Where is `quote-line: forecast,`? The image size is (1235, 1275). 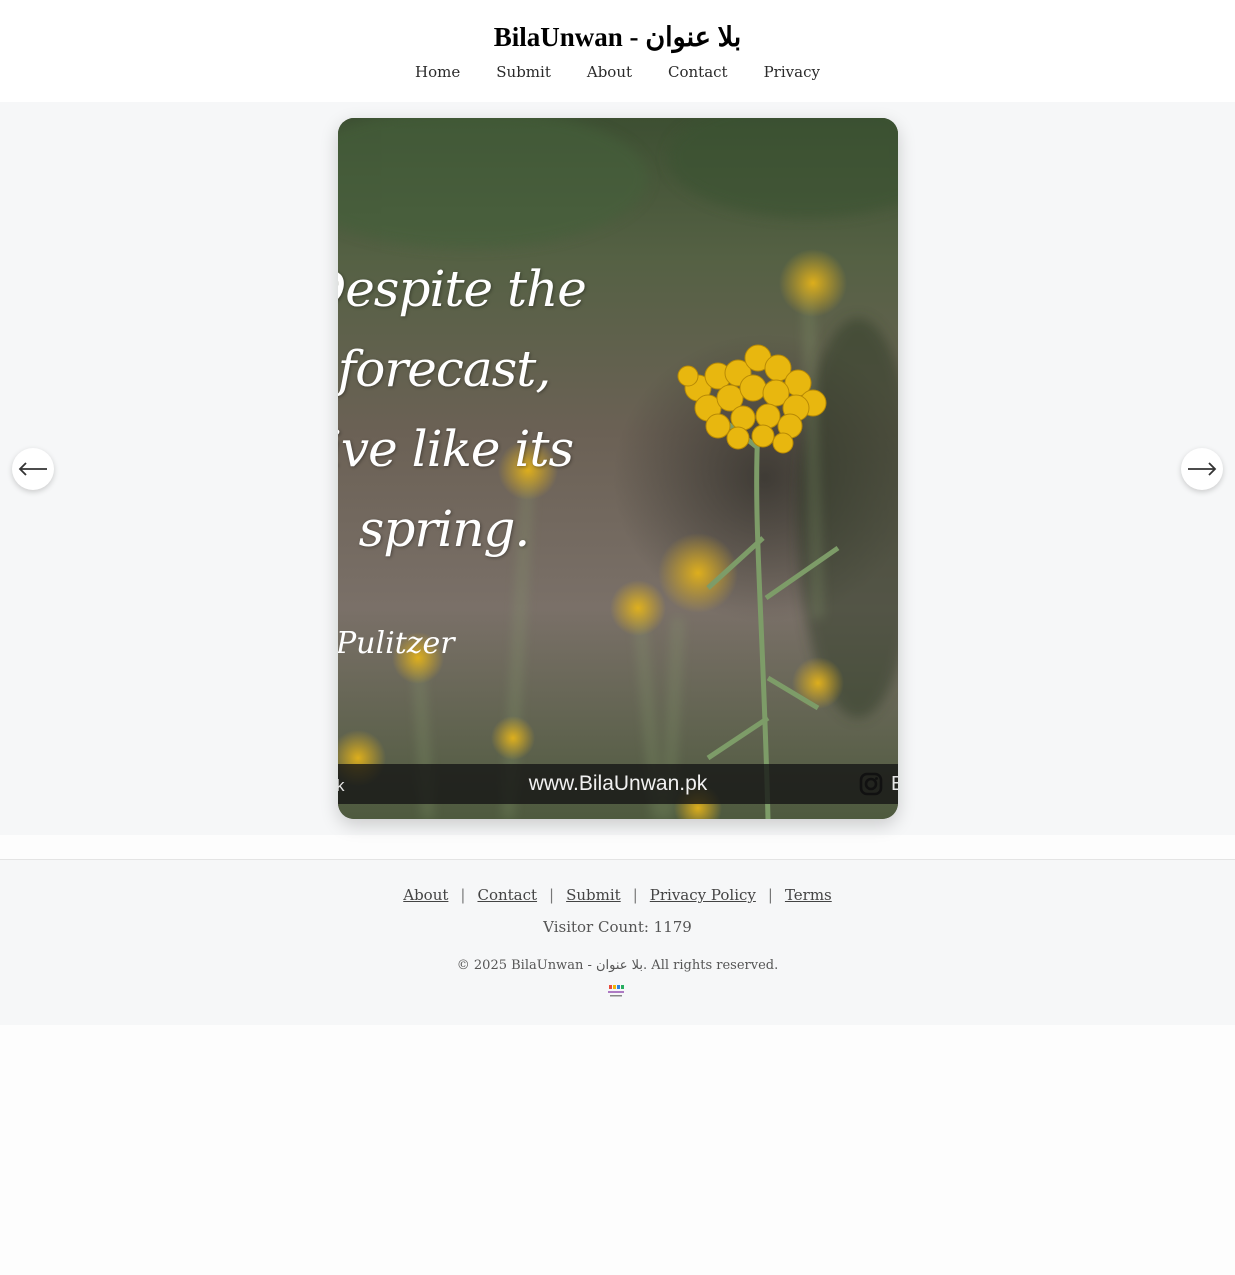 quote-line: forecast, is located at coordinates (444, 369).